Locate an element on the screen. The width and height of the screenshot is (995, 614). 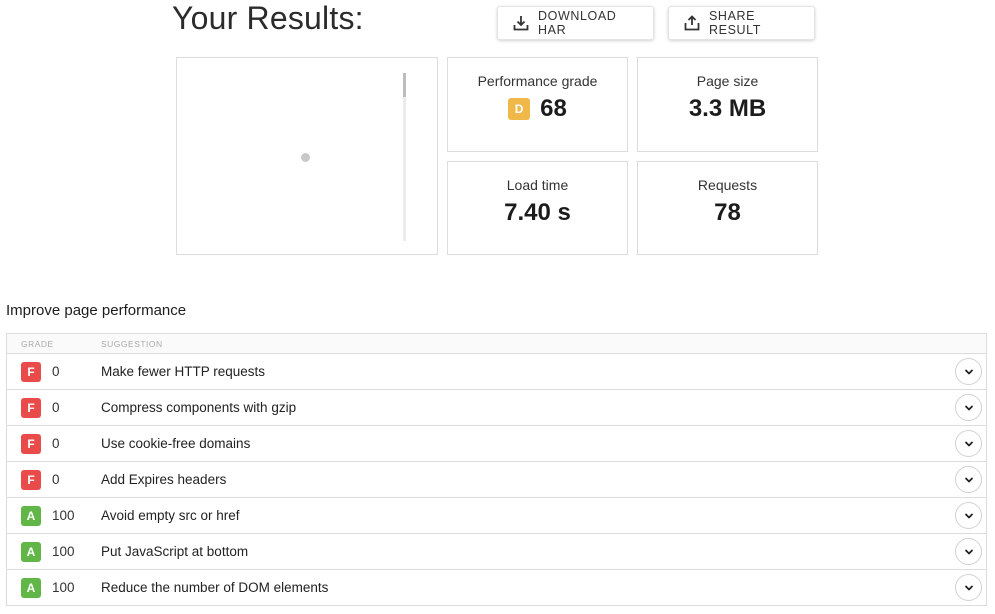
row-suggestion: Reduce the number of DOM elements is located at coordinates (215, 587).